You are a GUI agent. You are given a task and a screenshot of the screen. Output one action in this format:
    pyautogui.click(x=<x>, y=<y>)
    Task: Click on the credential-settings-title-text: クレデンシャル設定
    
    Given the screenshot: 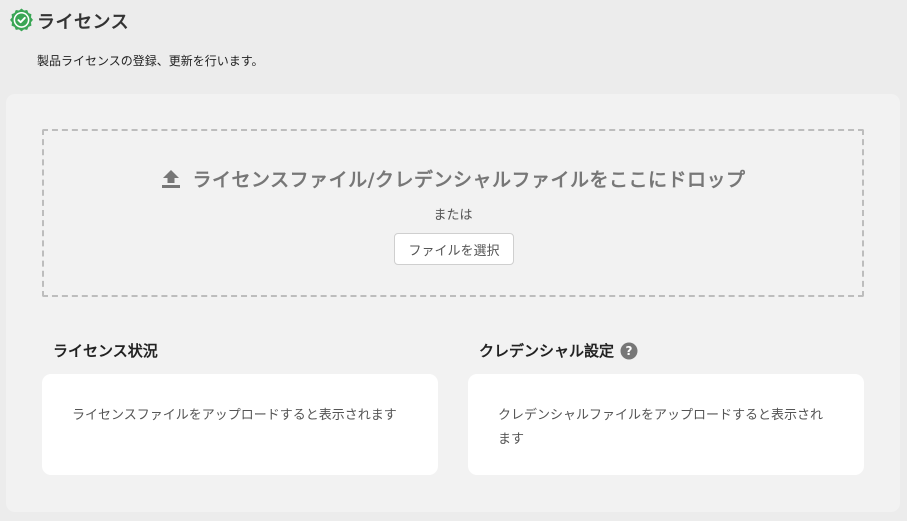 What is the action you would take?
    pyautogui.click(x=547, y=351)
    